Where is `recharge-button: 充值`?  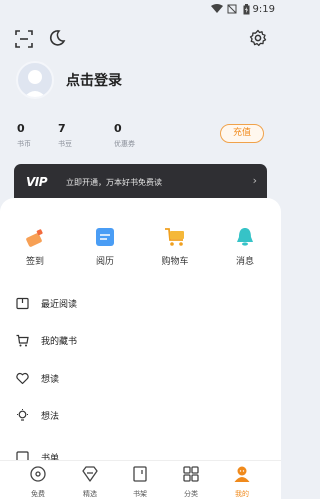 recharge-button: 充值 is located at coordinates (242, 133).